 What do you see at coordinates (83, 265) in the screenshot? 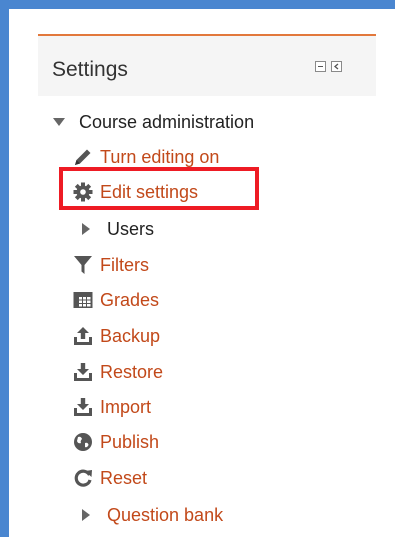
I see `filter-icon` at bounding box center [83, 265].